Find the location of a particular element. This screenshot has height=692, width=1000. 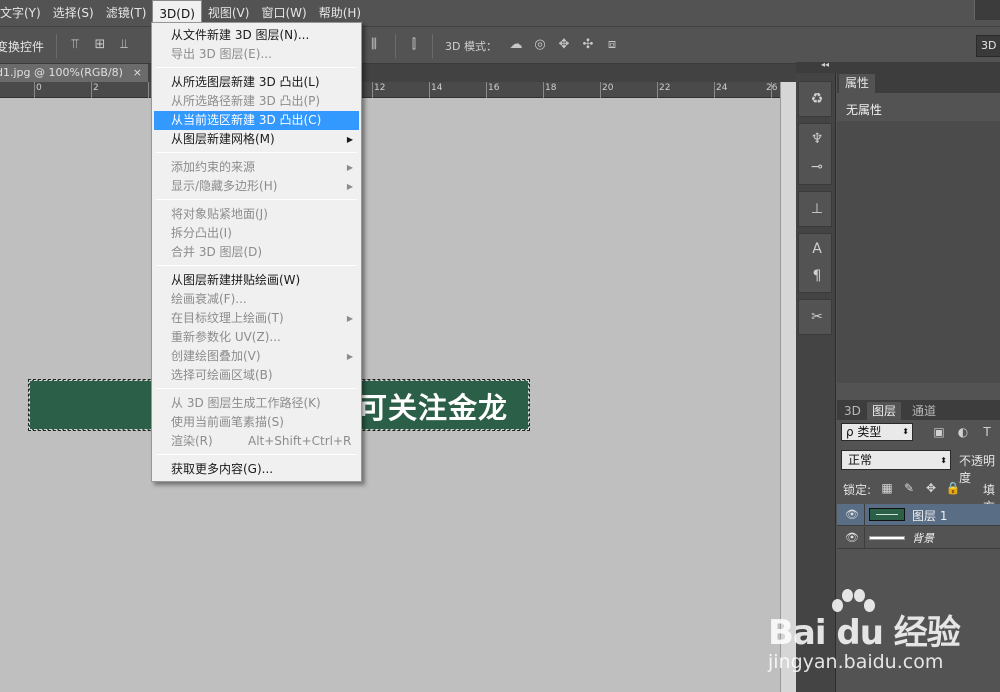

menu-item-label: 选择可绘画区域(B) is located at coordinates (222, 375).